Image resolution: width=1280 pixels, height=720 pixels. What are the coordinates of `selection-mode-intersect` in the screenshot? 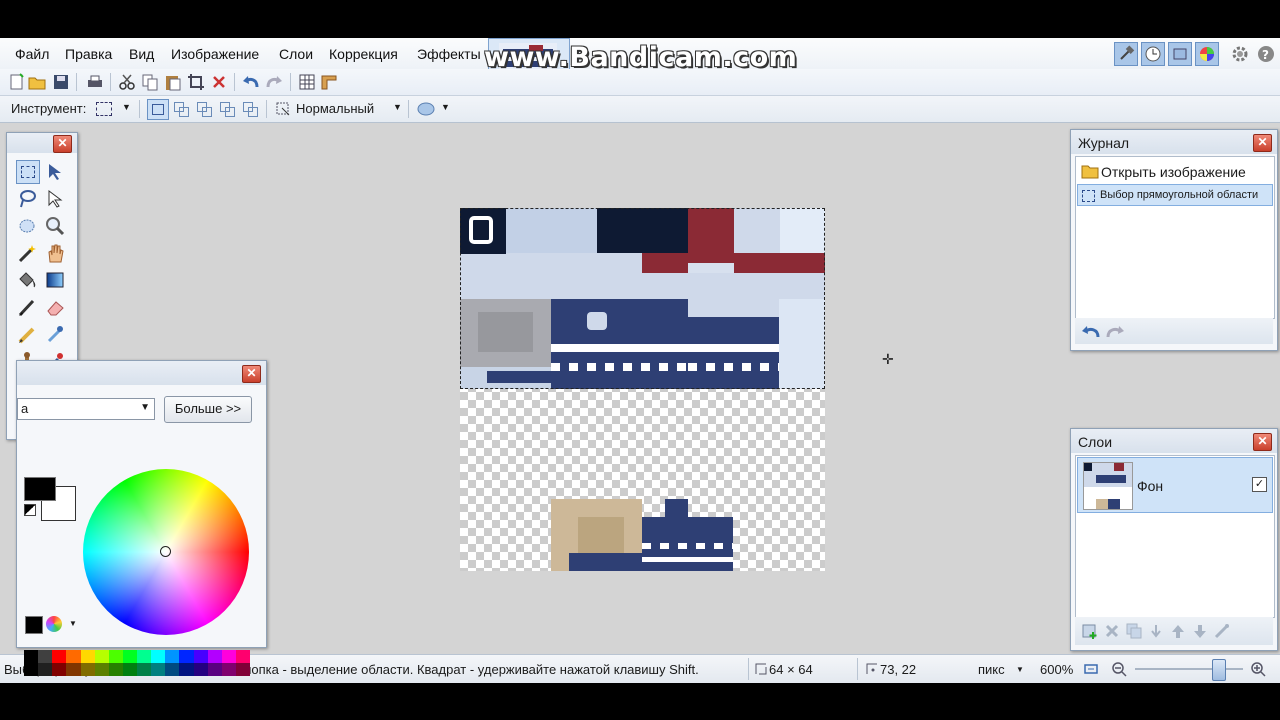 It's located at (227, 108).